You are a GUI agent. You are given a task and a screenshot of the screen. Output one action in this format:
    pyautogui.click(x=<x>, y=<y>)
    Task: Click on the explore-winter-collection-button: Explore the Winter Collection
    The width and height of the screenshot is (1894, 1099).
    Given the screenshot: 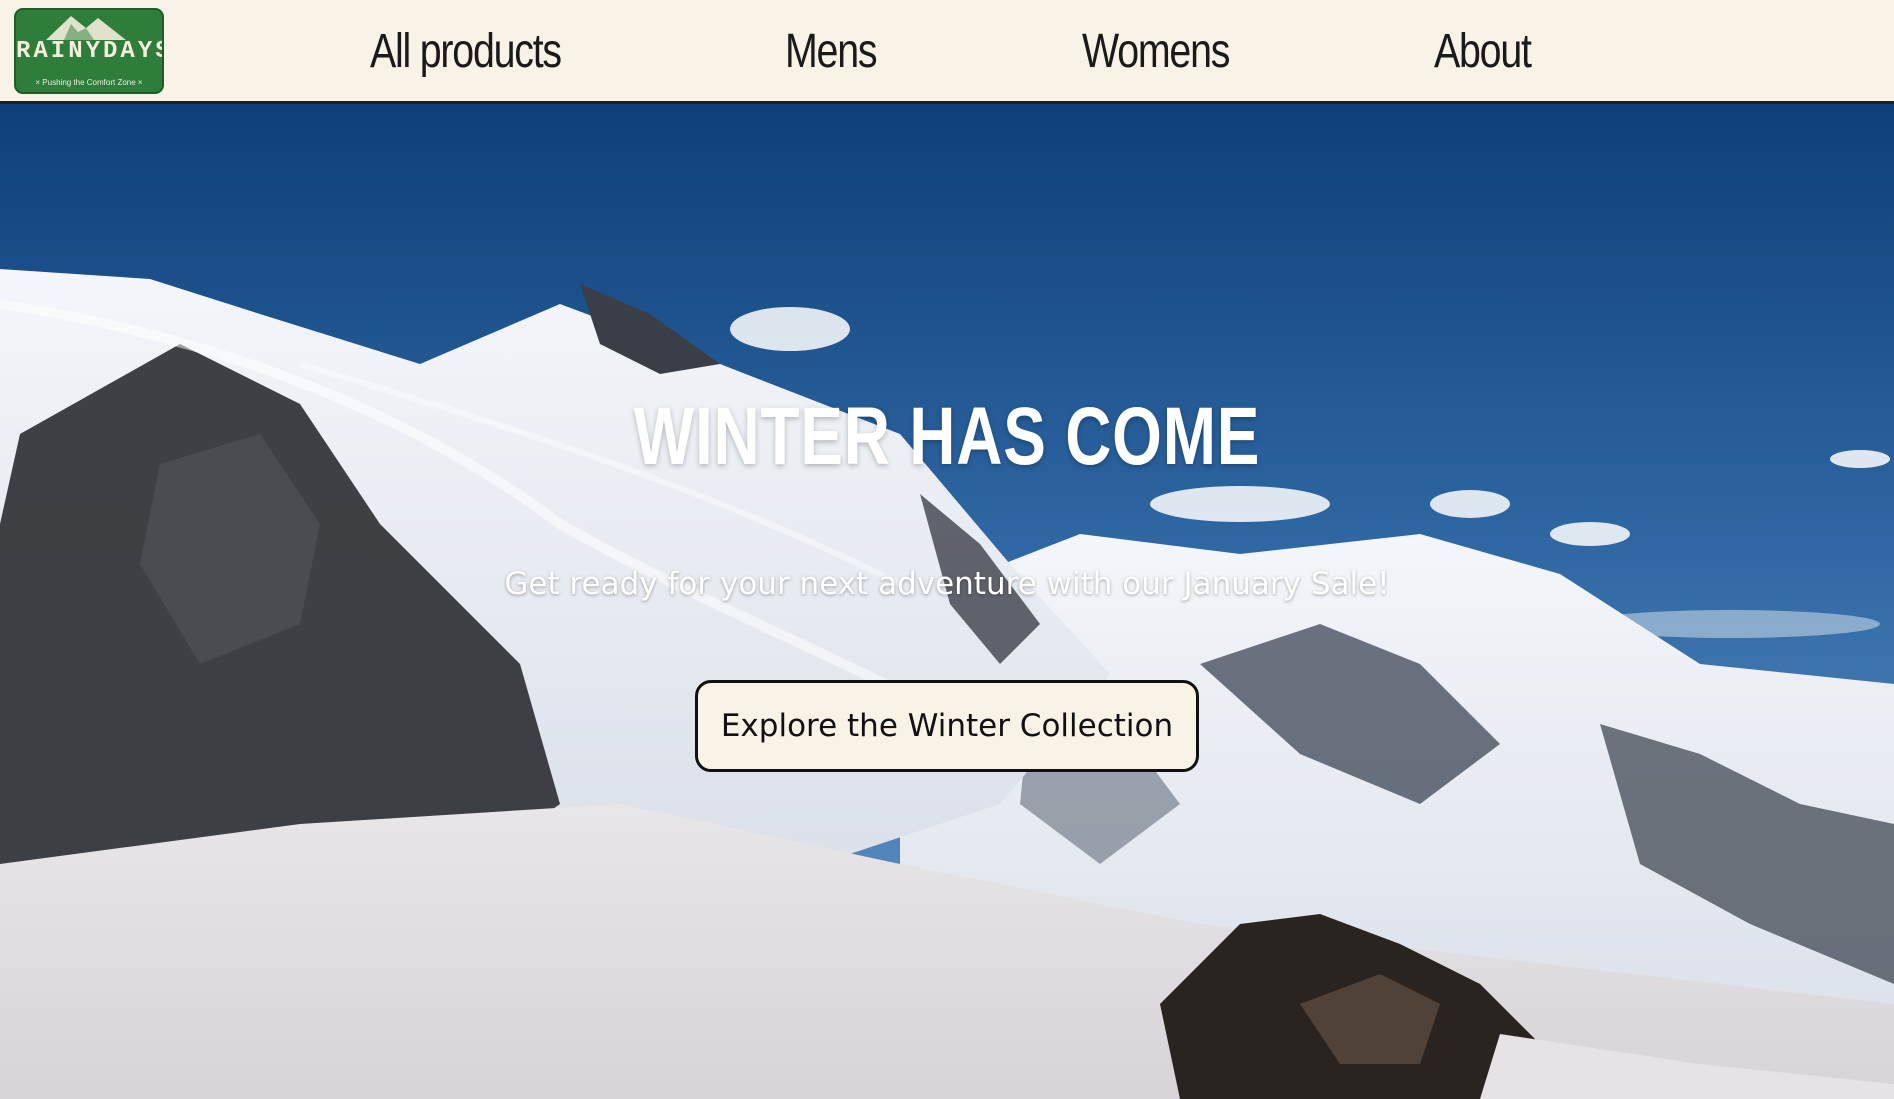 What is the action you would take?
    pyautogui.click(x=947, y=726)
    